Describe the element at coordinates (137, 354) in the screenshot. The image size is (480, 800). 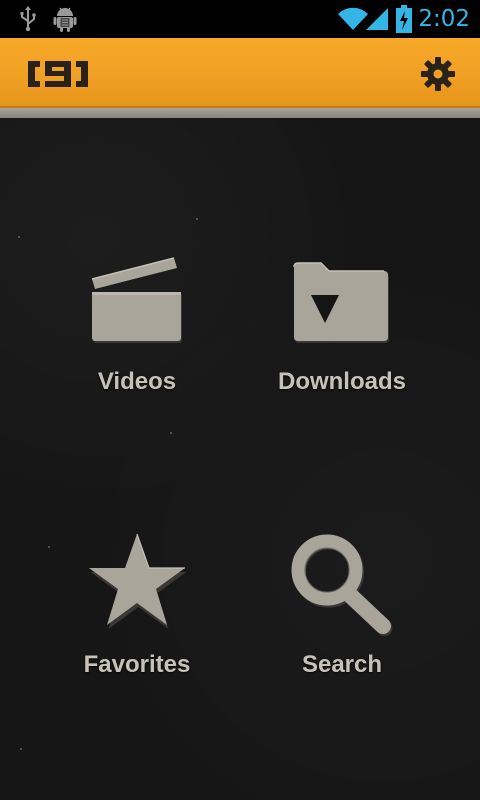
I see `menu-tile-videos: Videos` at that location.